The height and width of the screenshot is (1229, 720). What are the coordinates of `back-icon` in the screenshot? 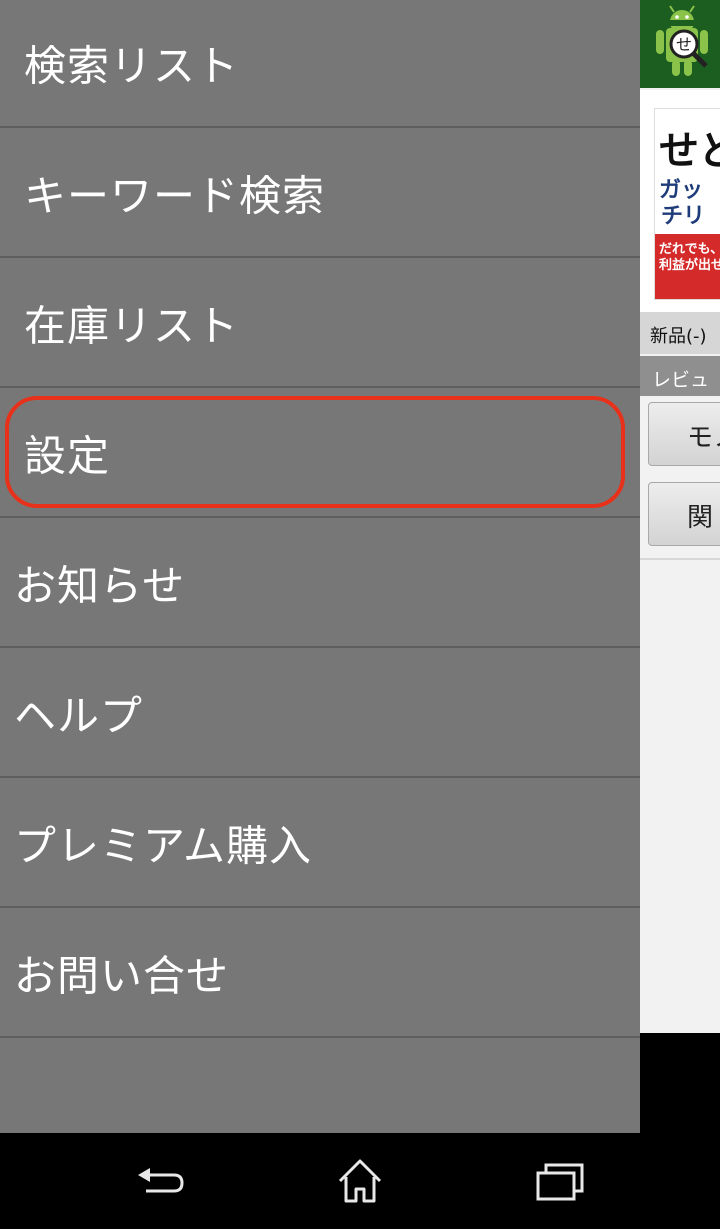 It's located at (160, 1181).